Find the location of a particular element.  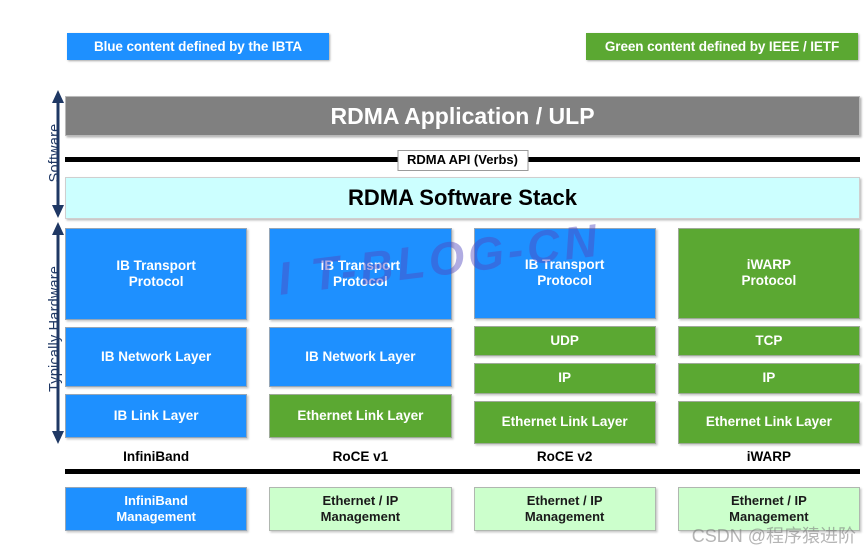

legend-blue-label: Blue content defined by the IBTA is located at coordinates (198, 46).